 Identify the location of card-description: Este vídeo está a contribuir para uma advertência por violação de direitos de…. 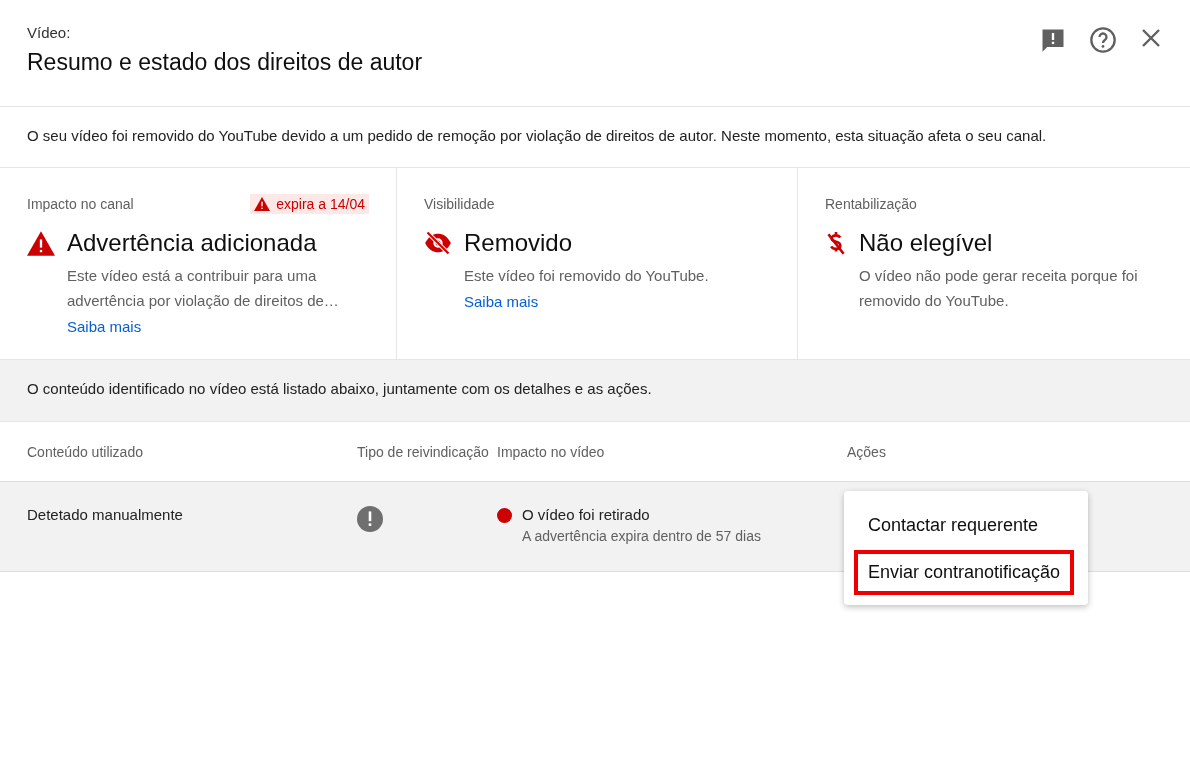
(203, 288).